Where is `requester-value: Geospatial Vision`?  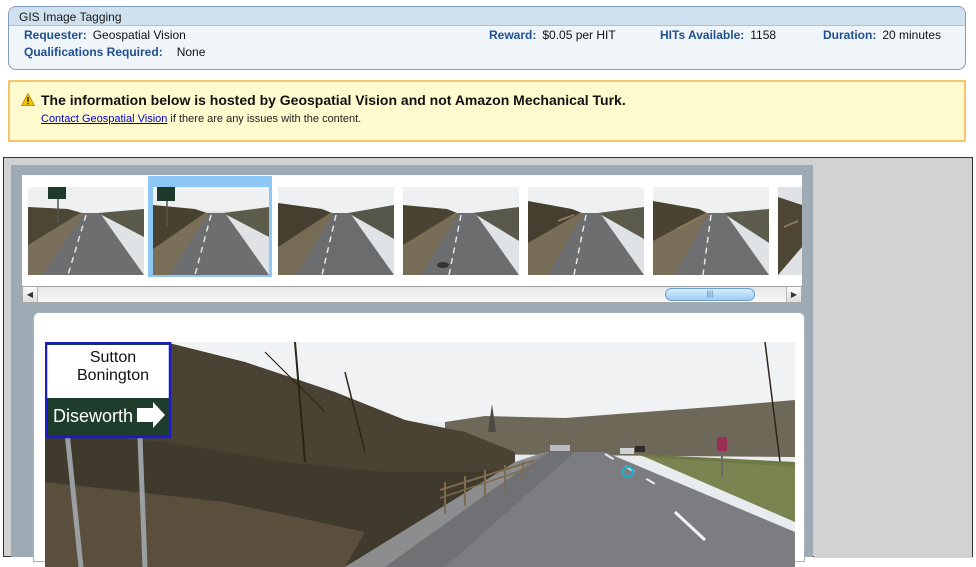 requester-value: Geospatial Vision is located at coordinates (139, 35).